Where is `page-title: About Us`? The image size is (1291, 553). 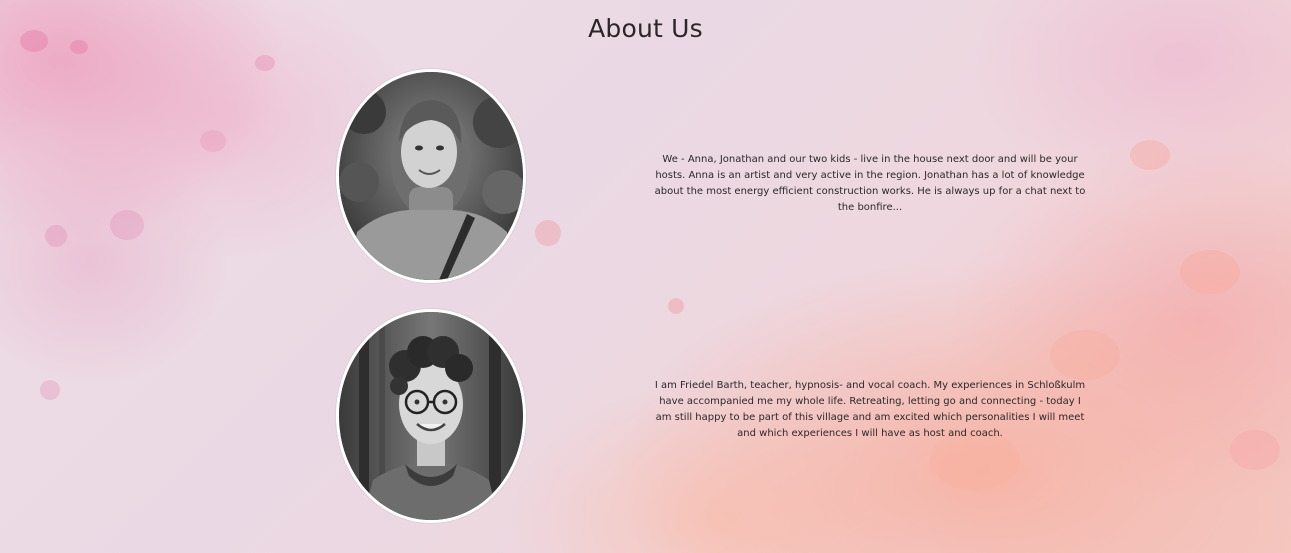 page-title: About Us is located at coordinates (645, 28).